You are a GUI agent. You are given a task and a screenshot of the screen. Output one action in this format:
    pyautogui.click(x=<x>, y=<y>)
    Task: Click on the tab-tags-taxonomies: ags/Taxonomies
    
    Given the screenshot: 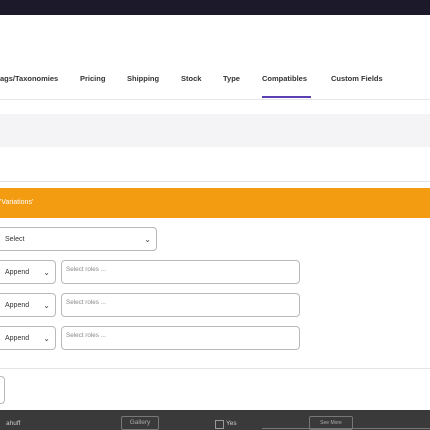 What is the action you would take?
    pyautogui.click(x=29, y=75)
    